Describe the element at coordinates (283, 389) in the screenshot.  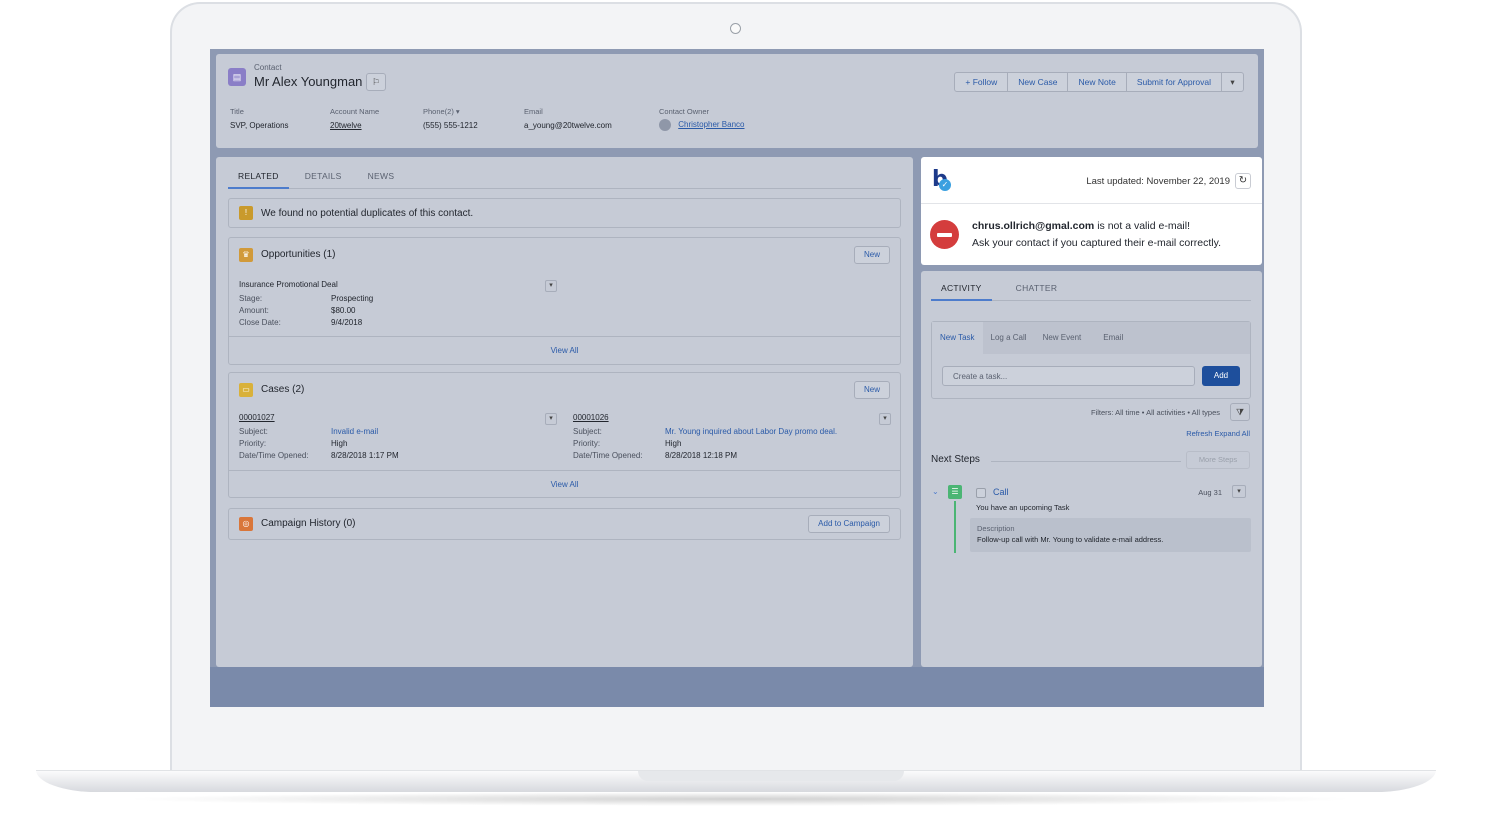
I see `card-title: Cases (2)` at that location.